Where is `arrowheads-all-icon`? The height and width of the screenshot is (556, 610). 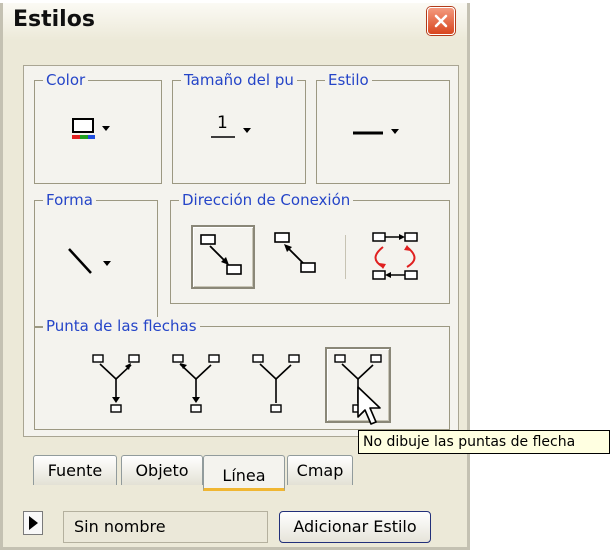 arrowheads-all-icon is located at coordinates (116, 383).